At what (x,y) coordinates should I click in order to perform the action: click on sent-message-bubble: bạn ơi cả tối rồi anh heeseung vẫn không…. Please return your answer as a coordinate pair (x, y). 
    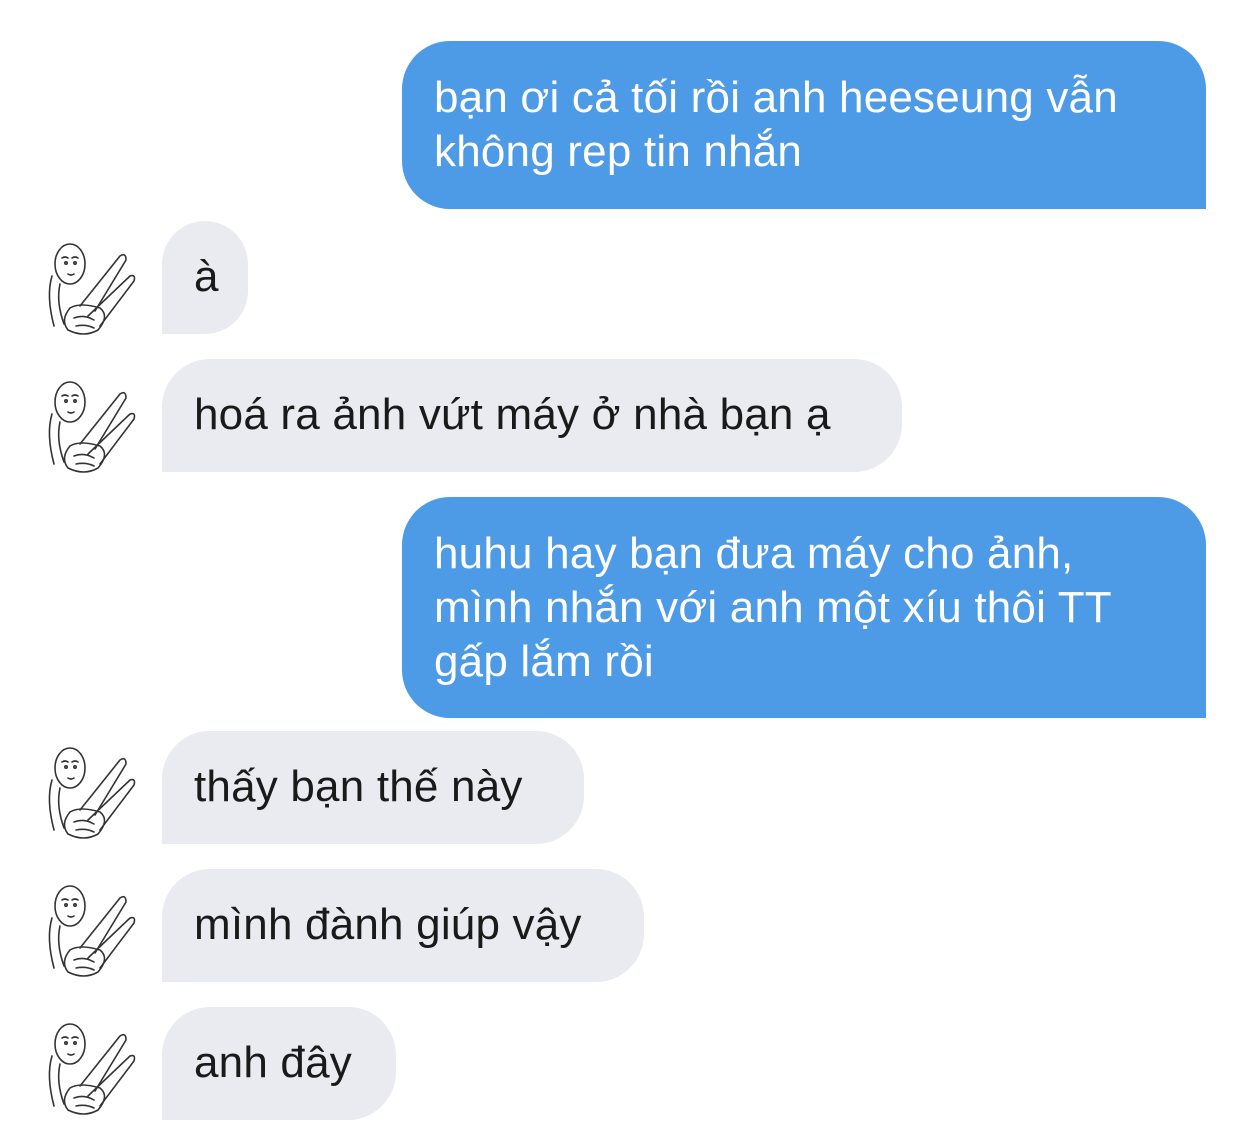
    Looking at the image, I should click on (804, 125).